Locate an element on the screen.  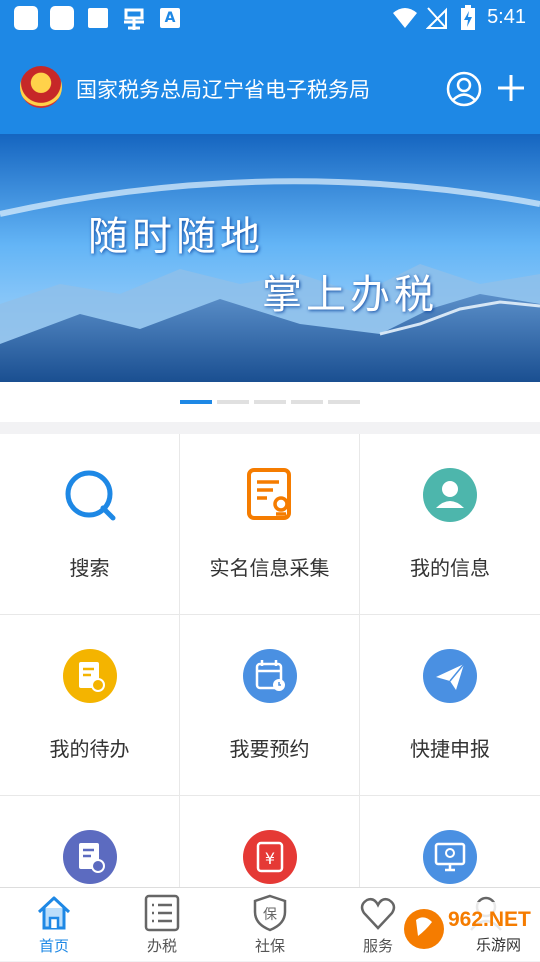
no-signal-icon is located at coordinates (436, 18).